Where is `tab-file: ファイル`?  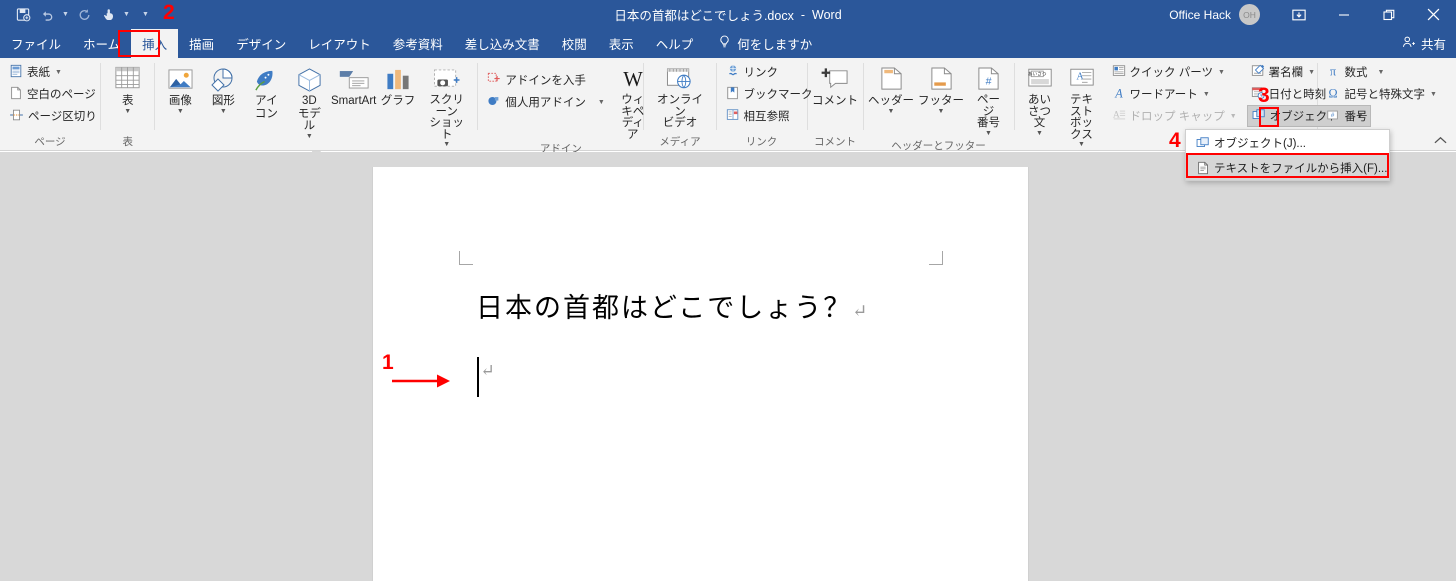
tab-file: ファイル is located at coordinates (36, 43).